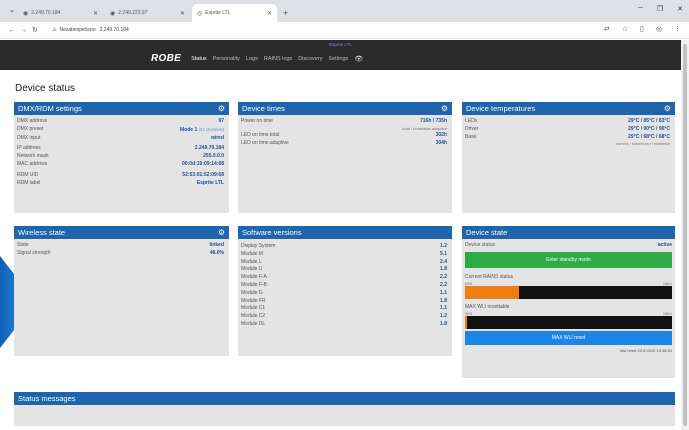 The width and height of the screenshot is (689, 430). What do you see at coordinates (120, 246) in the screenshot?
I see `info-row: State linked` at bounding box center [120, 246].